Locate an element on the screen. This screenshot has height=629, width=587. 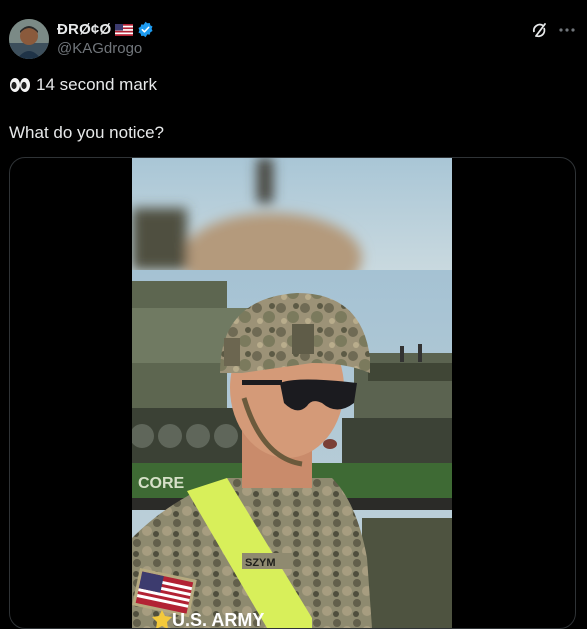
video-caption: U.S. ARMY is located at coordinates (218, 619).